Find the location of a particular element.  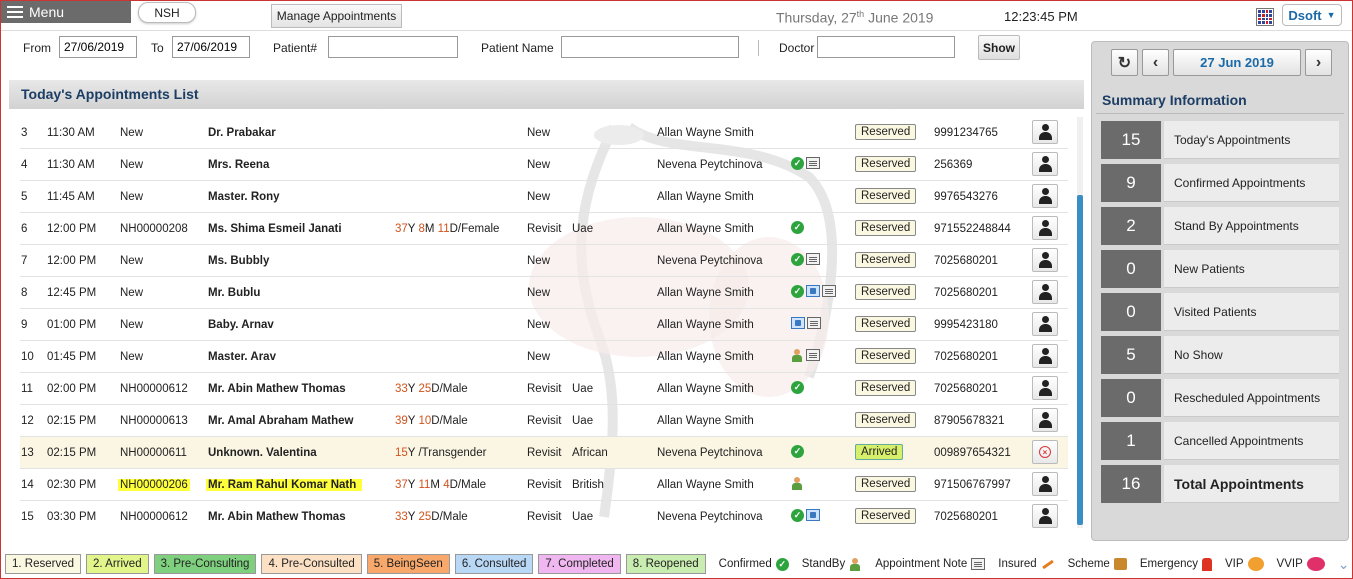

visit-type: New is located at coordinates (539, 197).